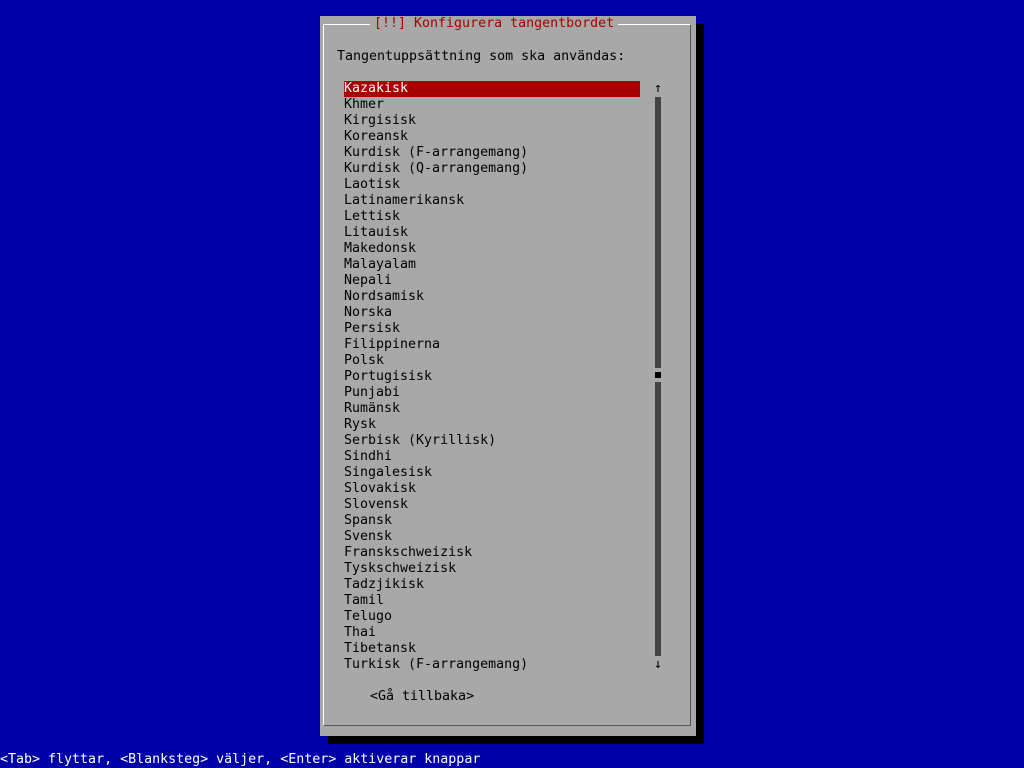 The width and height of the screenshot is (1024, 768). What do you see at coordinates (504, 601) in the screenshot?
I see `layout-option: Tamil` at bounding box center [504, 601].